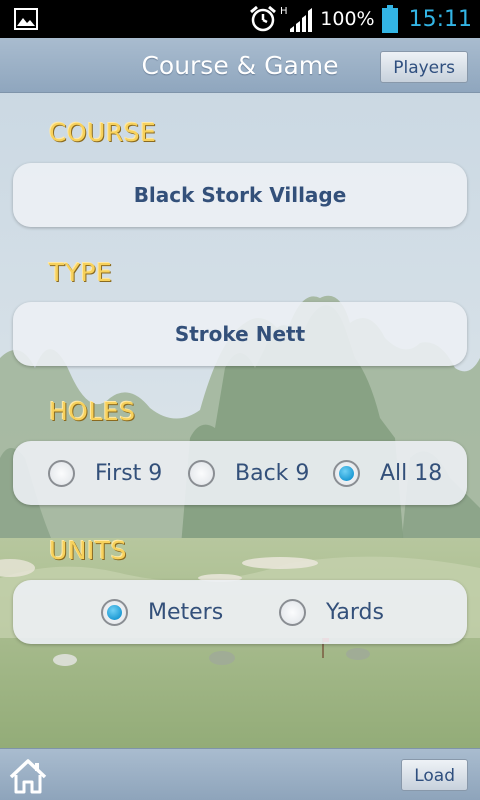  Describe the element at coordinates (103, 132) in the screenshot. I see `course-label: COURSE` at that location.